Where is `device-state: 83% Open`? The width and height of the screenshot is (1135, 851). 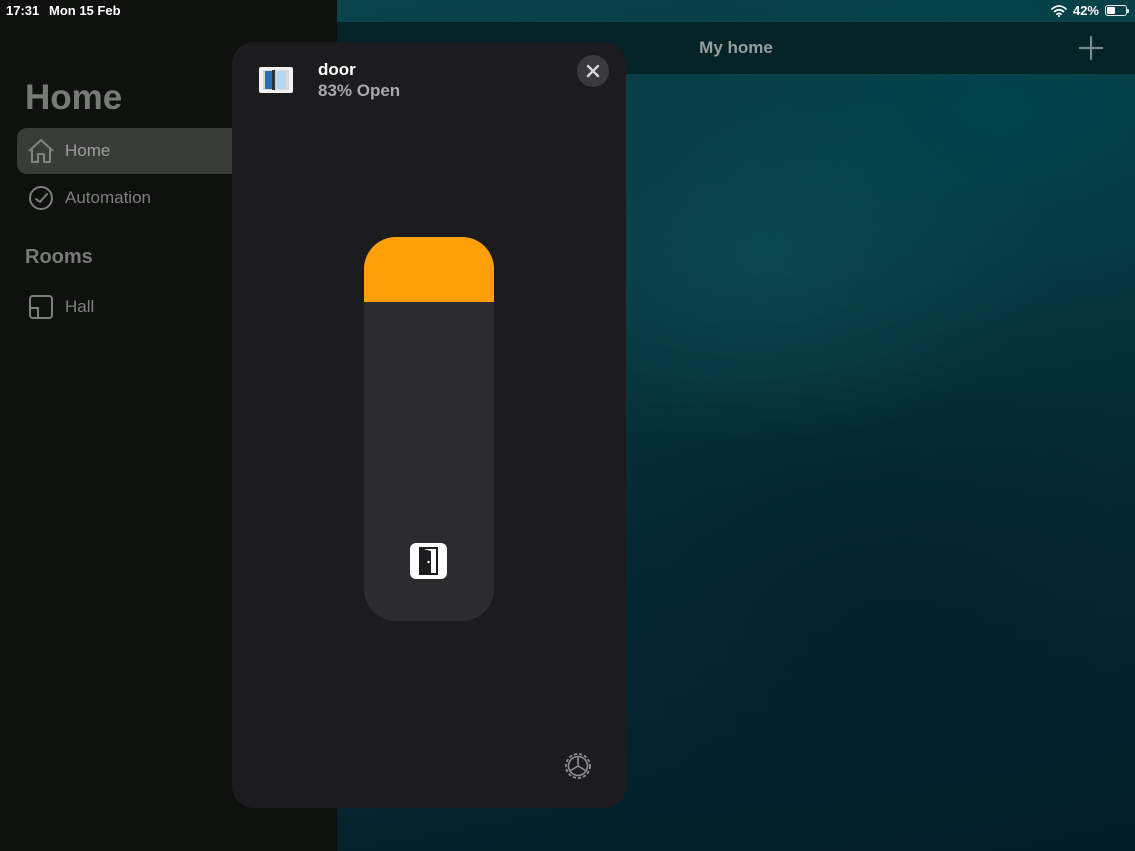 device-state: 83% Open is located at coordinates (359, 90).